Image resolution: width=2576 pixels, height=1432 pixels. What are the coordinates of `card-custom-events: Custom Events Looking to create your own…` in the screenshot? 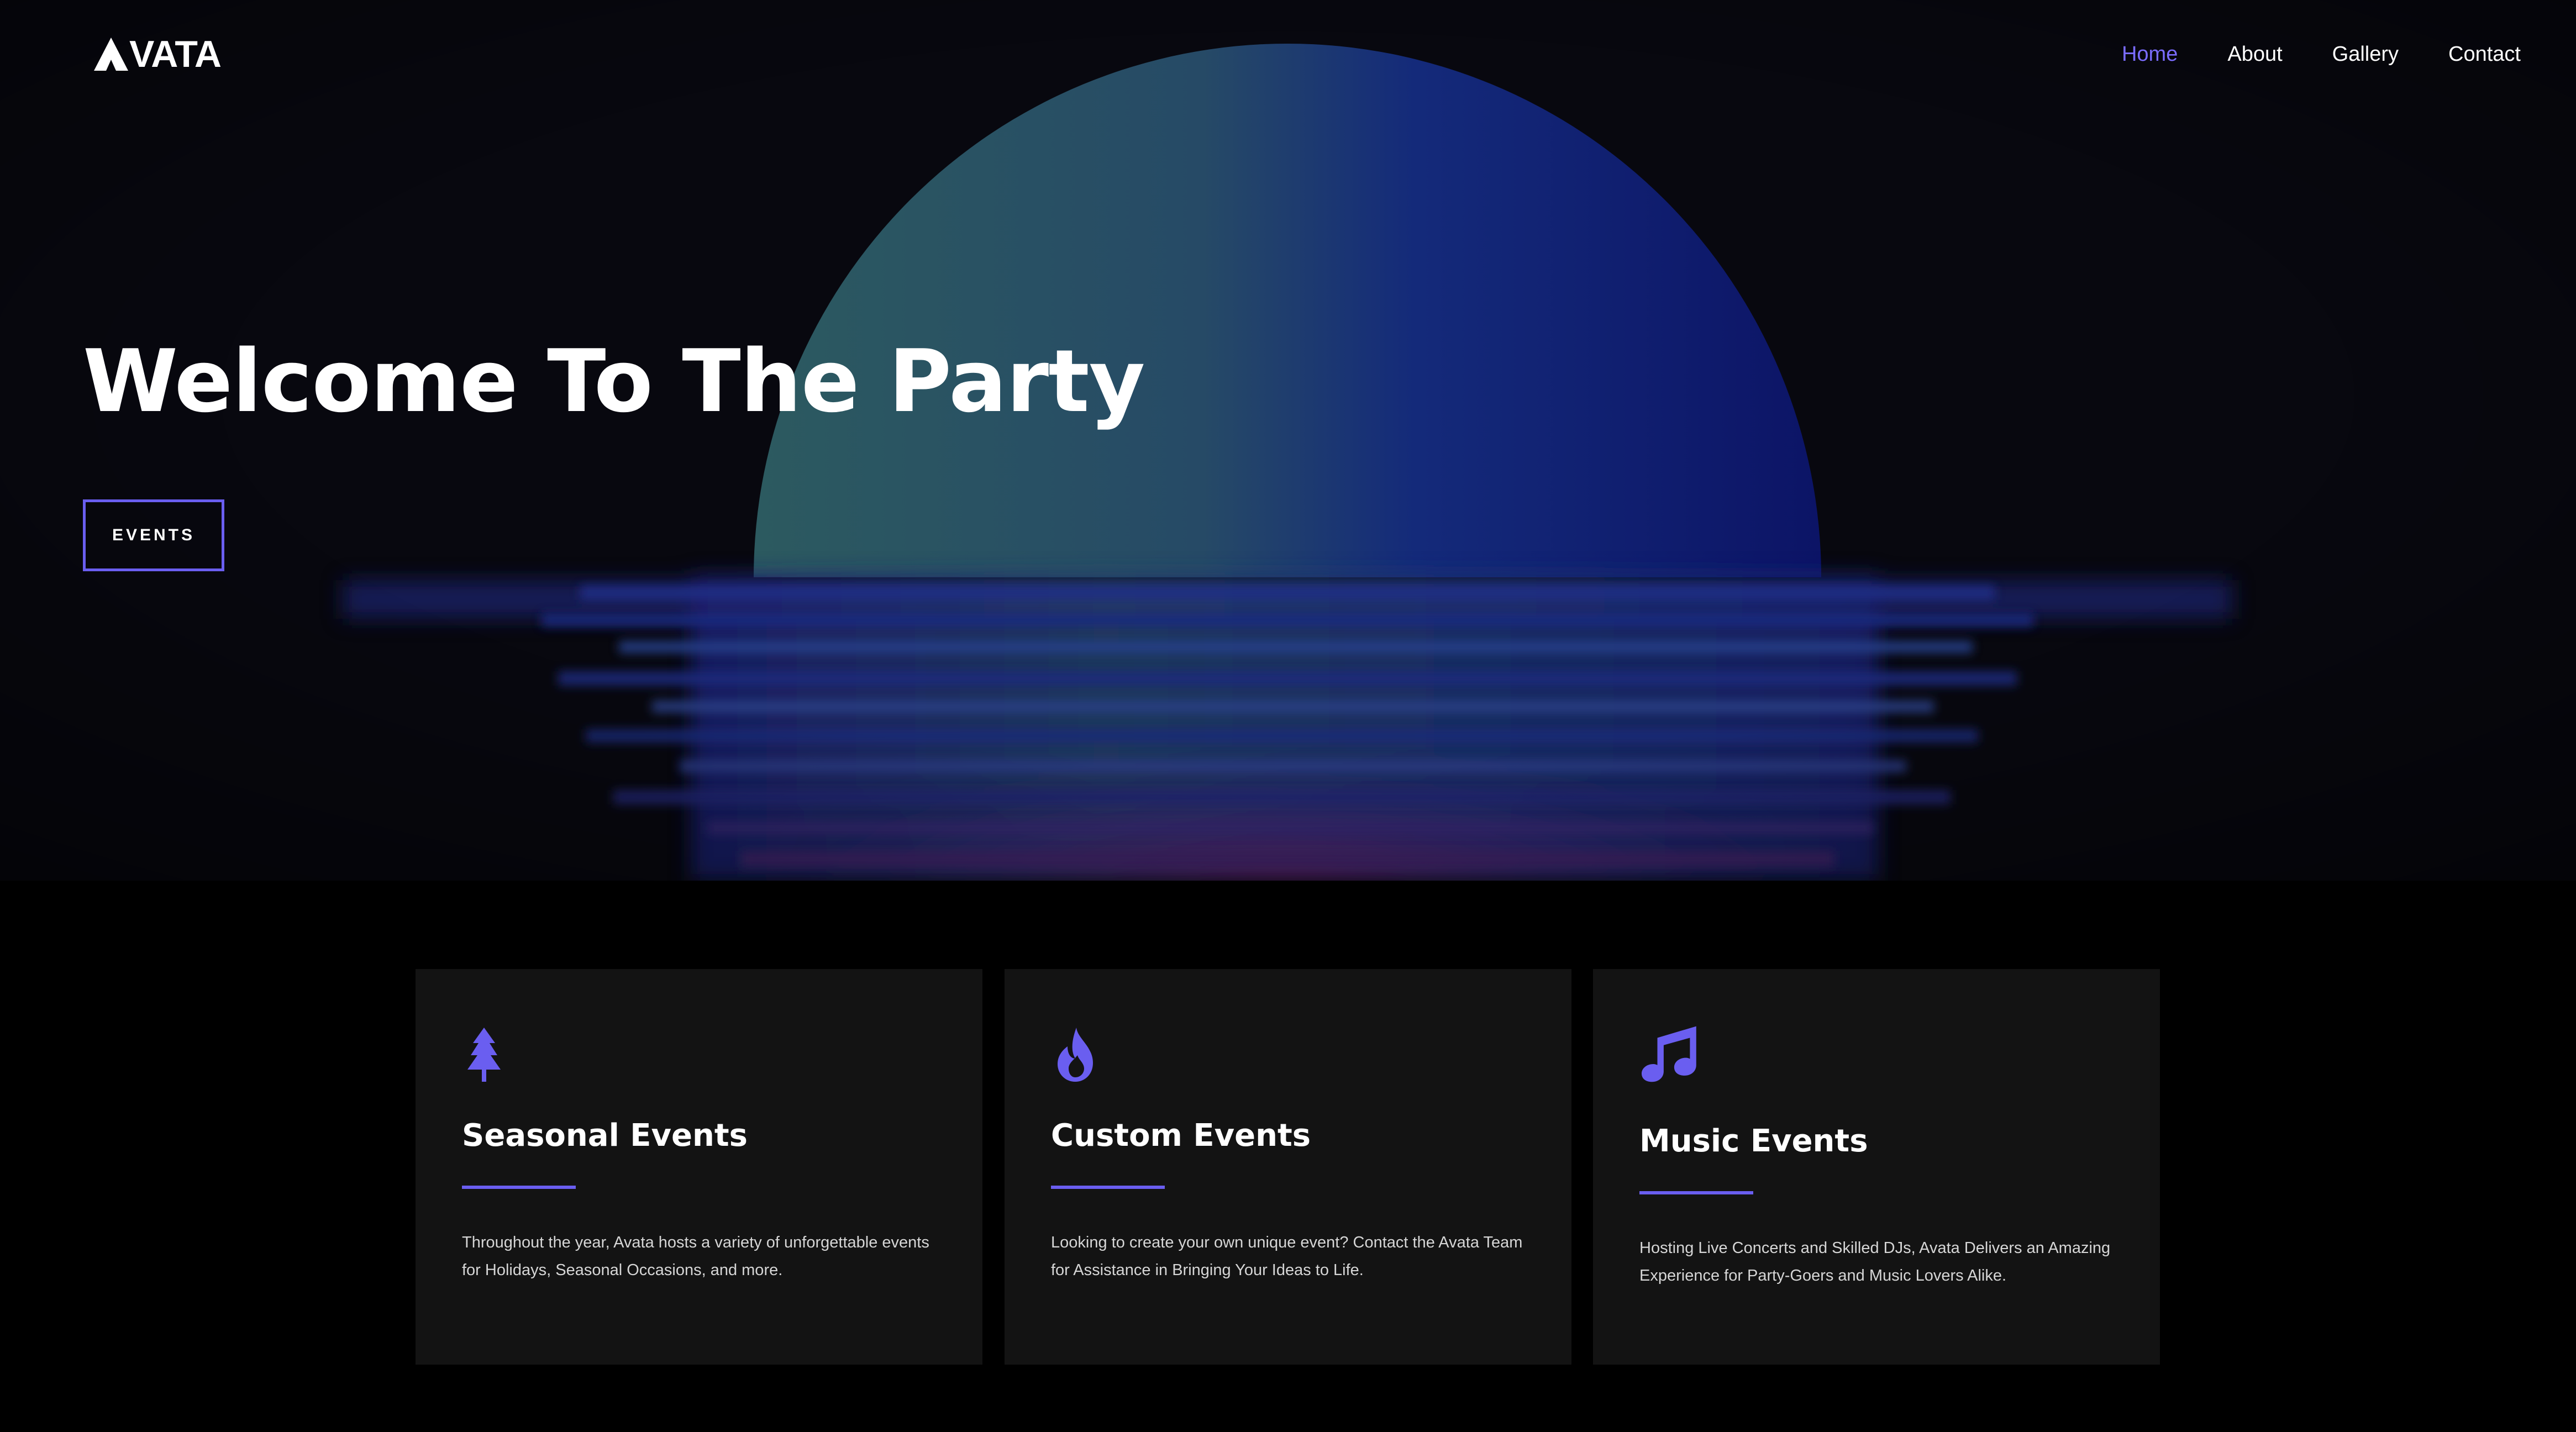 It's located at (1288, 1167).